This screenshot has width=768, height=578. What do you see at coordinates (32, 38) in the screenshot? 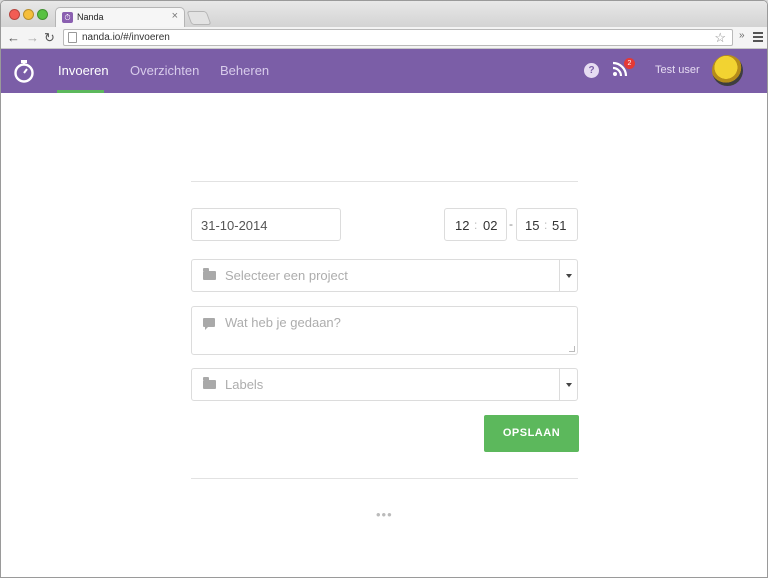
I see `forward-icon: →` at bounding box center [32, 38].